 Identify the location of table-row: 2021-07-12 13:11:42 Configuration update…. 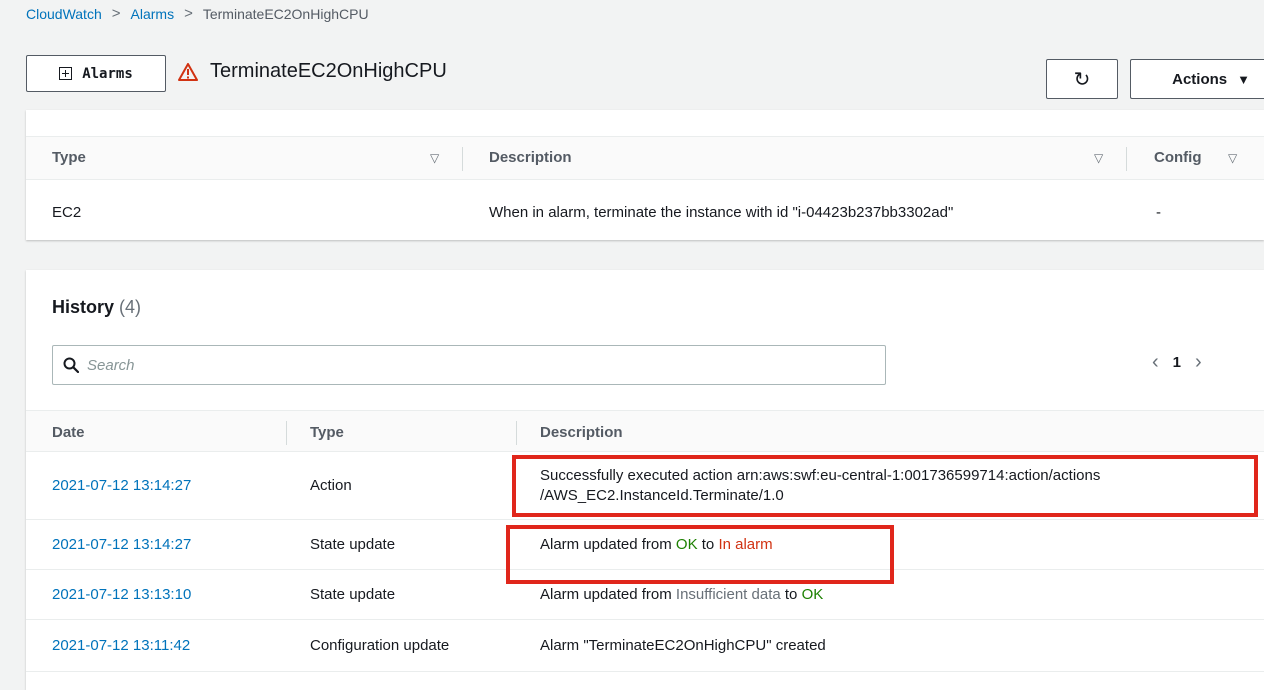
(645, 646).